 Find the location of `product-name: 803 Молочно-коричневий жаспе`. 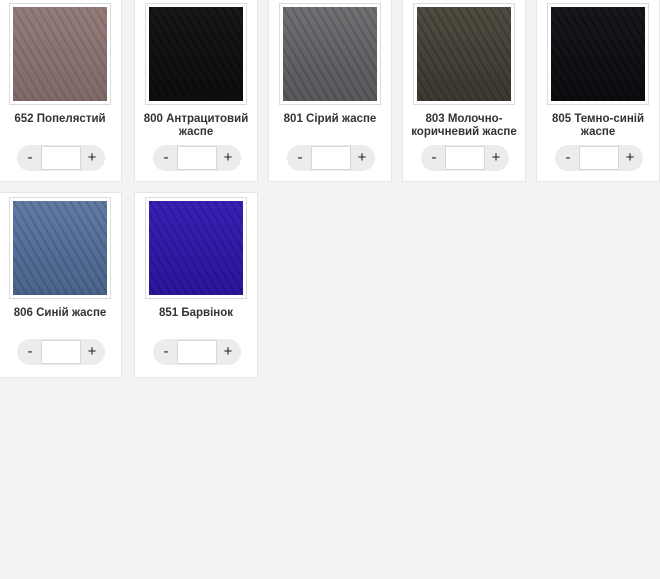

product-name: 803 Молочно-коричневий жаспе is located at coordinates (464, 125).